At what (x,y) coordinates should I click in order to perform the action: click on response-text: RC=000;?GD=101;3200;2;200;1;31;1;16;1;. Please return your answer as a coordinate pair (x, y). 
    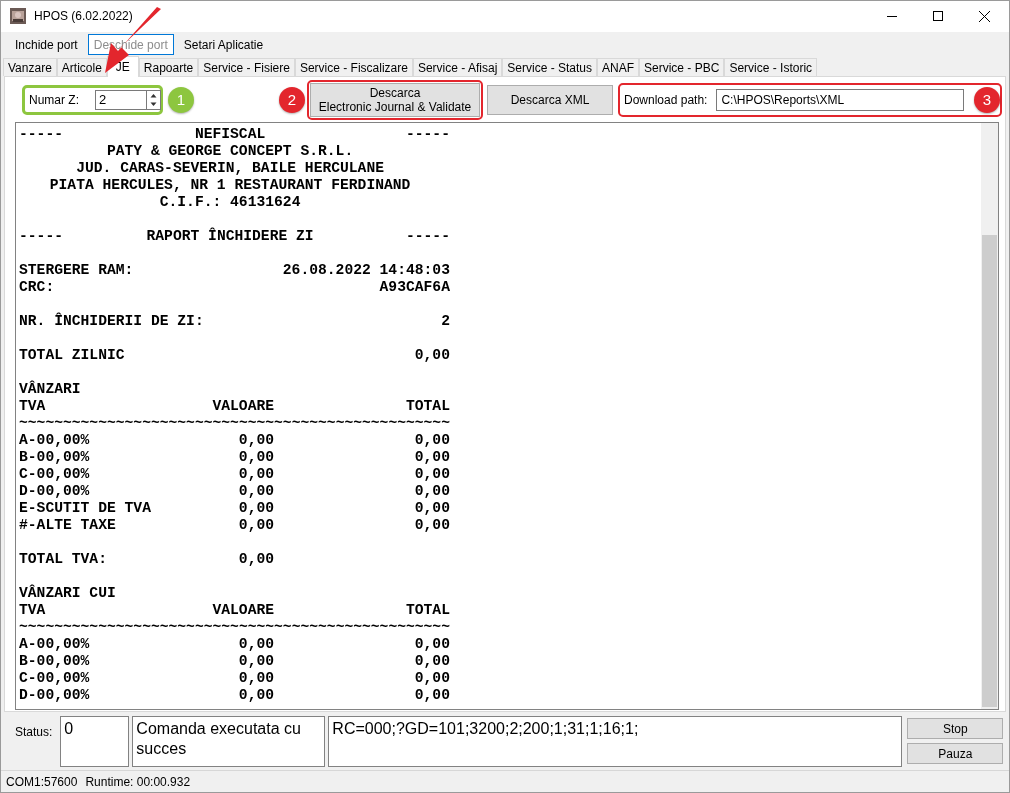
    Looking at the image, I should click on (615, 742).